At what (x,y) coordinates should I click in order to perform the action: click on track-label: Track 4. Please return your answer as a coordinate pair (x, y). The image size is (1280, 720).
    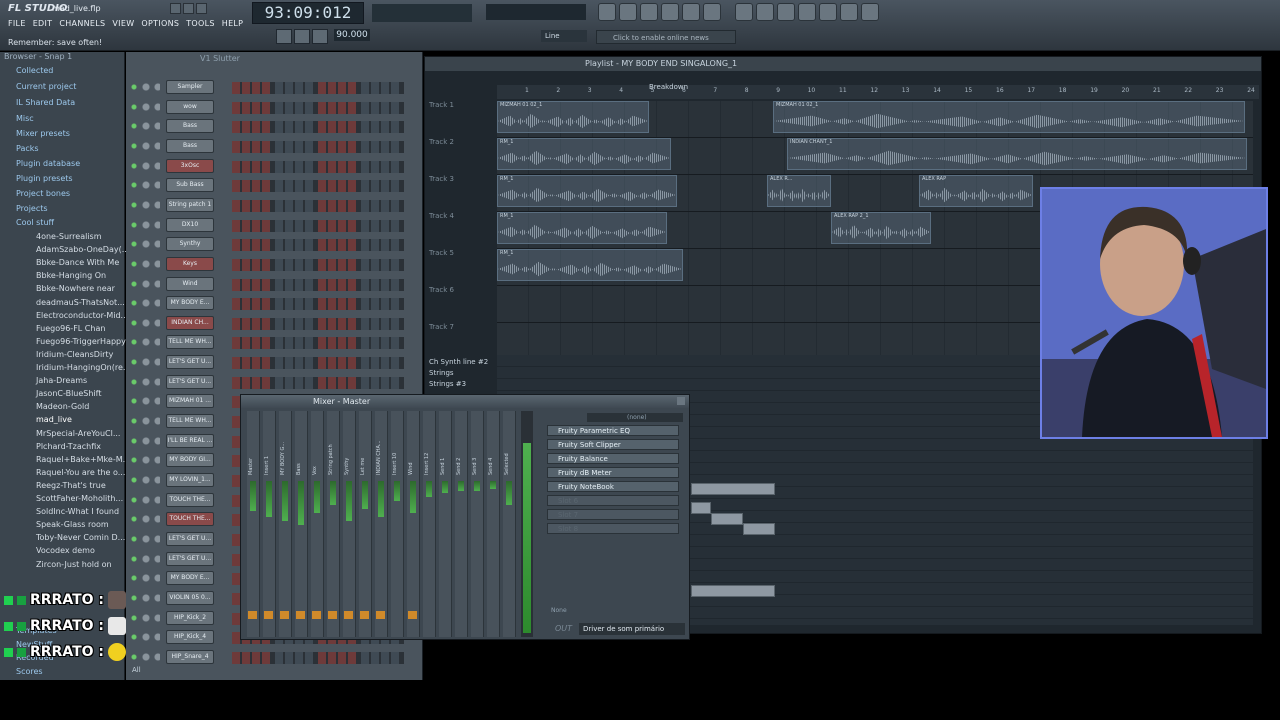
    Looking at the image, I should click on (462, 230).